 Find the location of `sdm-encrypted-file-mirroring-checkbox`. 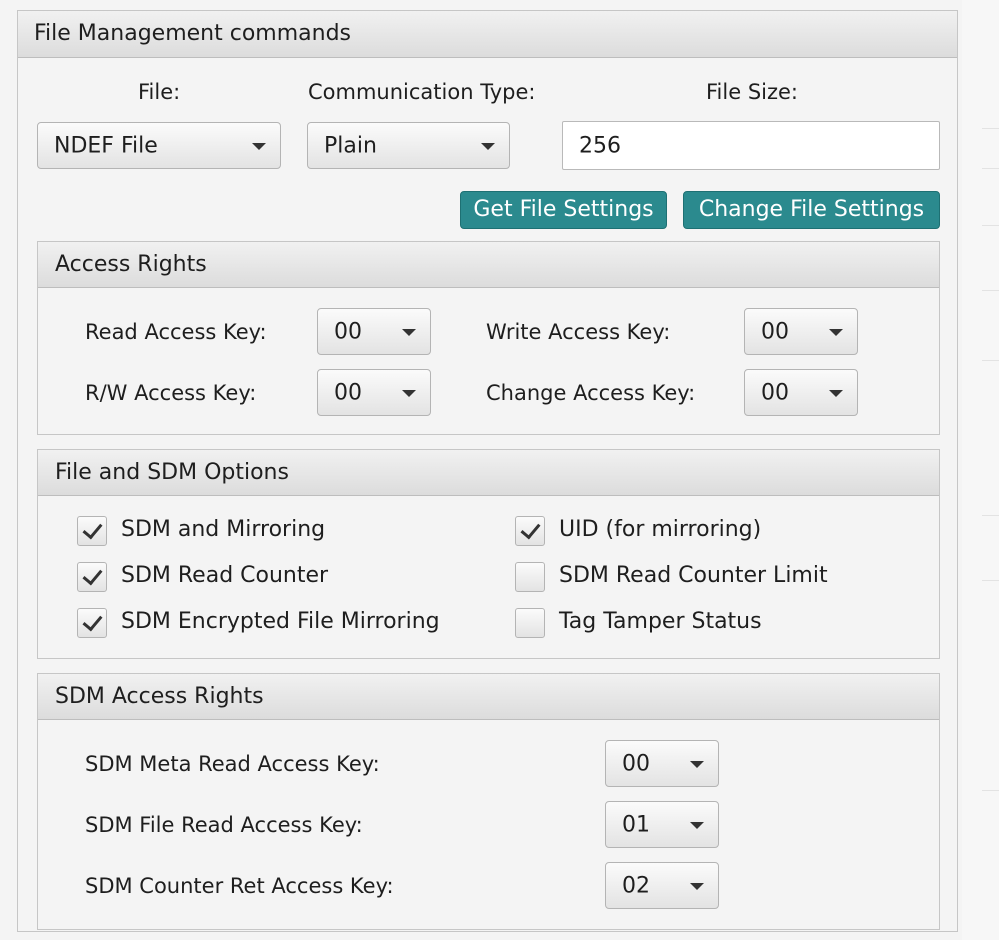

sdm-encrypted-file-mirroring-checkbox is located at coordinates (92, 623).